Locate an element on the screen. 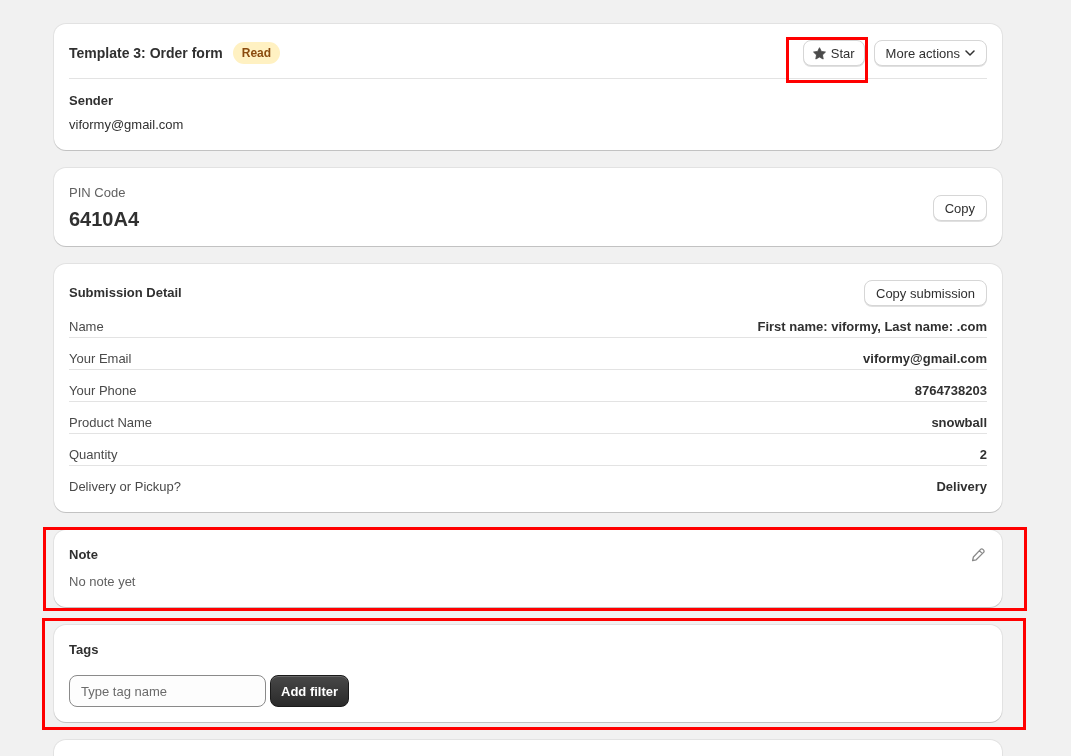 The image size is (1071, 756). field-label: Your Phone is located at coordinates (103, 391).